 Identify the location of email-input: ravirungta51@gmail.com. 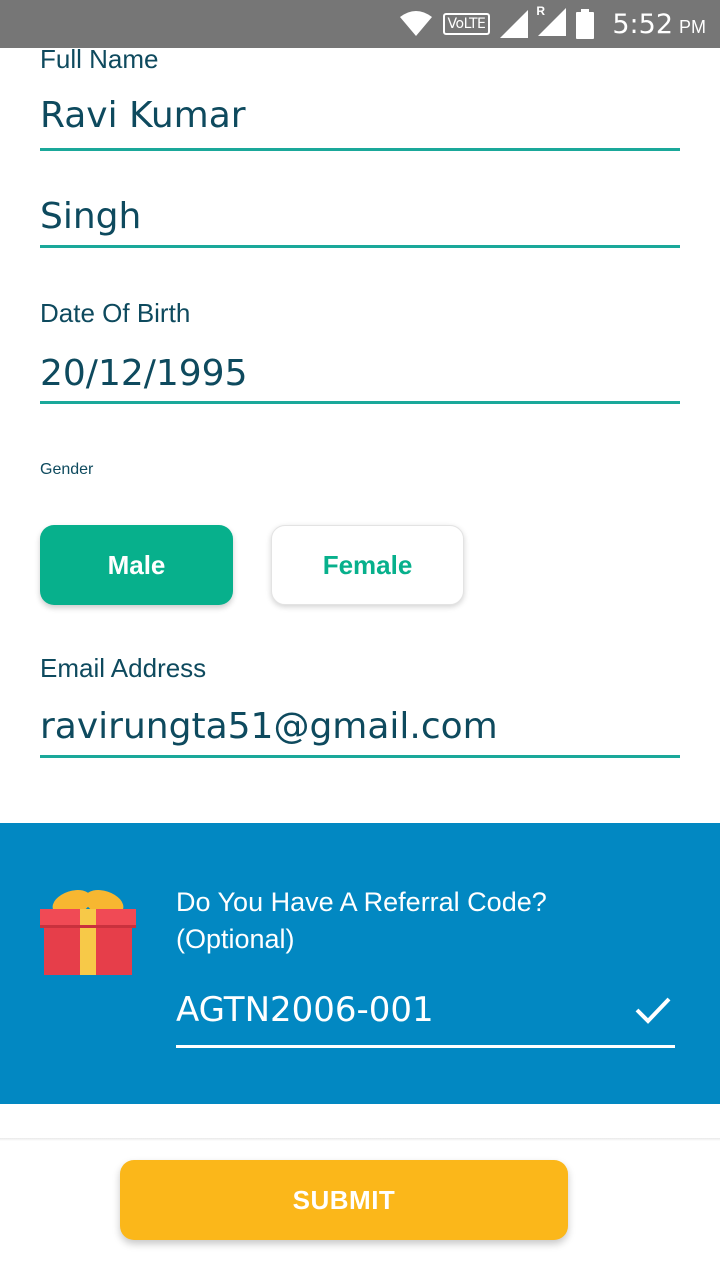
(360, 726).